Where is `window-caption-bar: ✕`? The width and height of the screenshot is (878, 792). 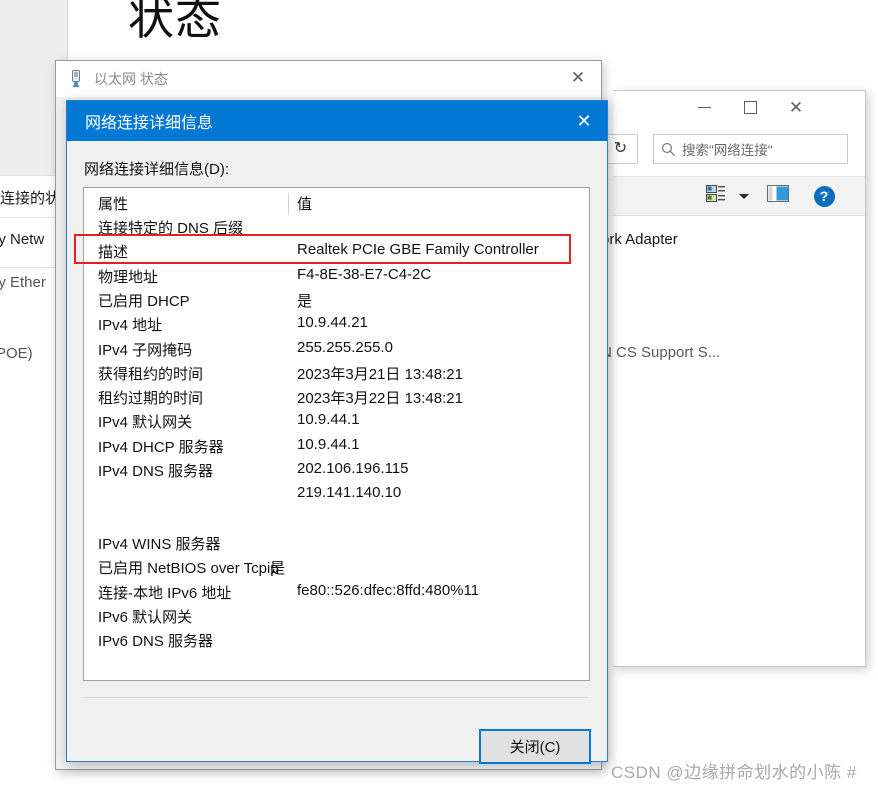 window-caption-bar: ✕ is located at coordinates (739, 110).